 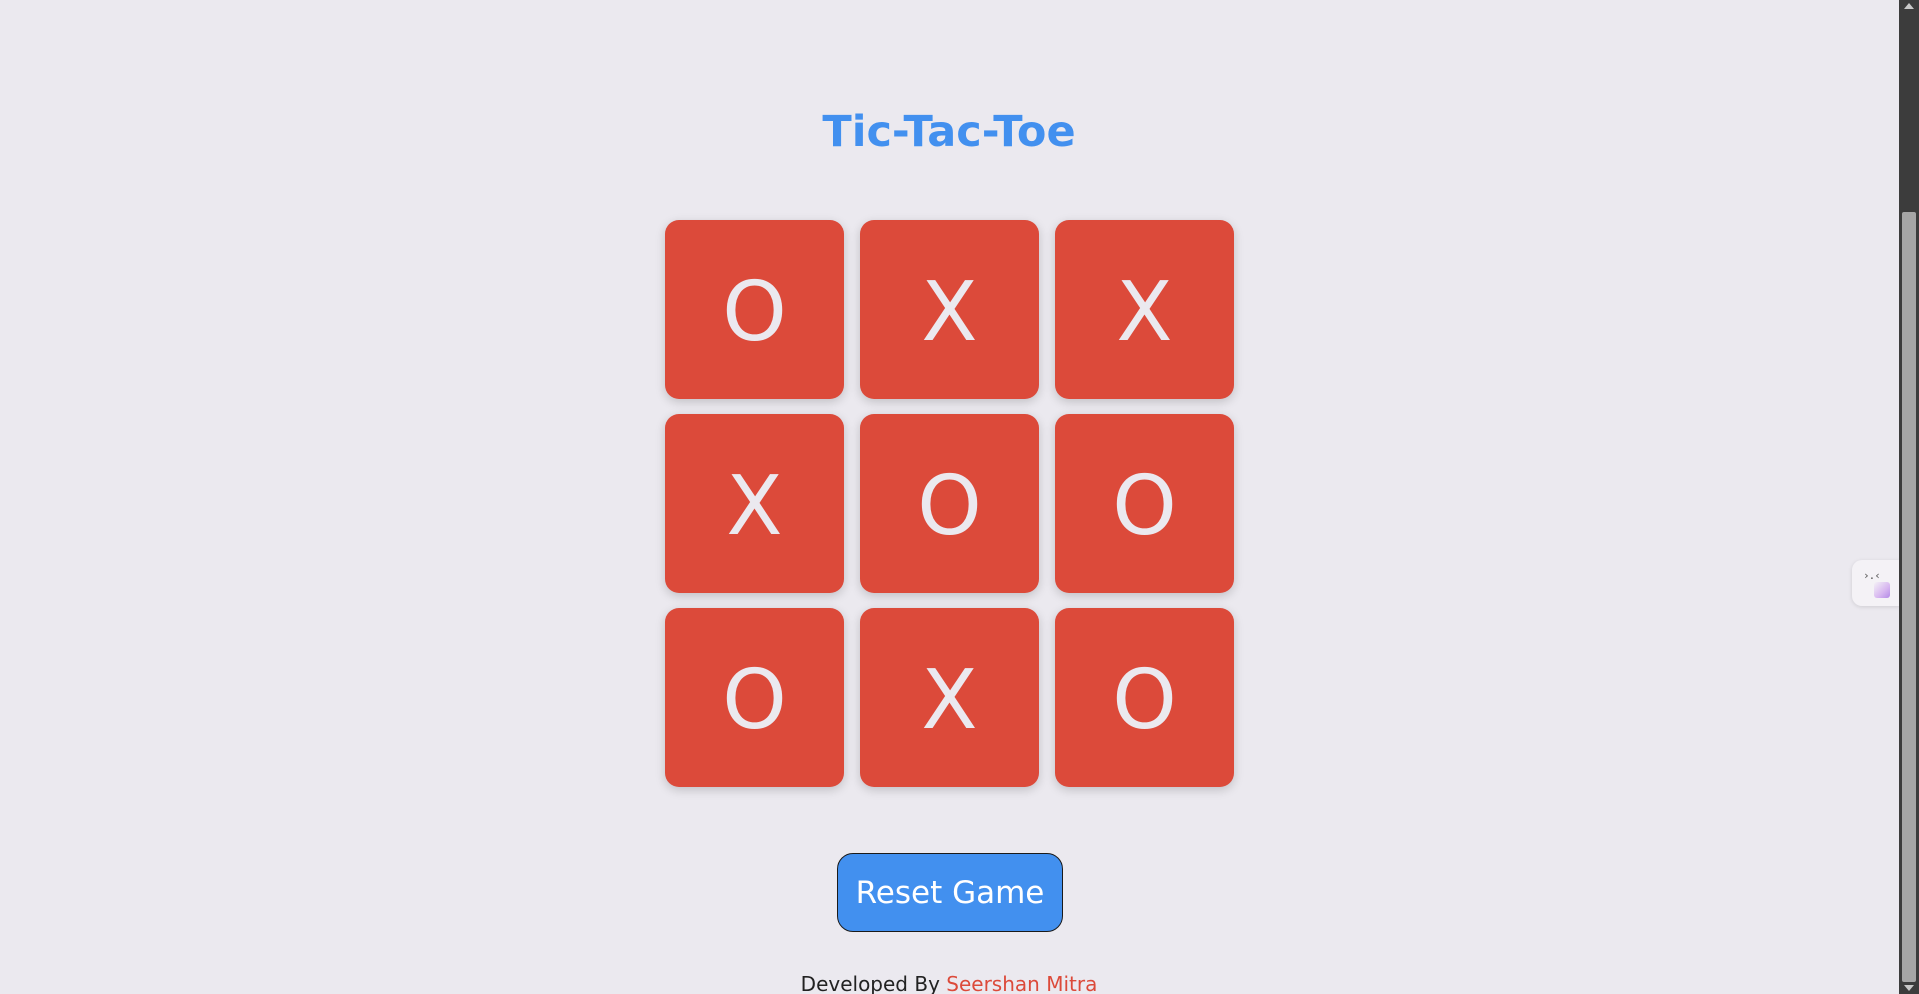 I want to click on board-cell-5: O, so click(x=949, y=503).